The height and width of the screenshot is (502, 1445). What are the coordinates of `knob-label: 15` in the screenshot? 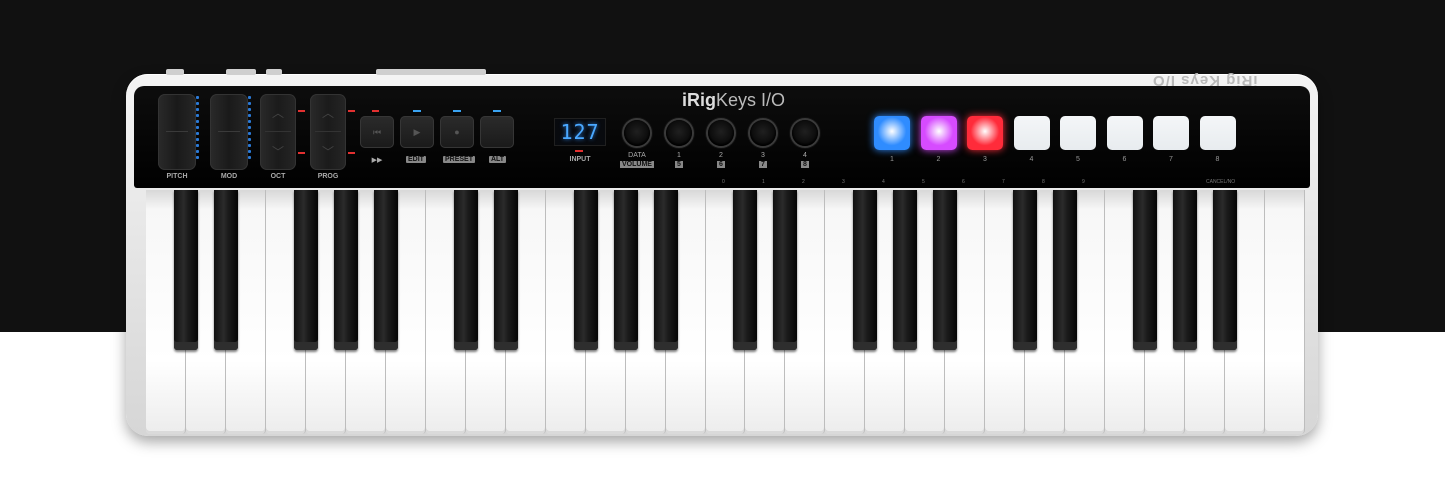 It's located at (679, 160).